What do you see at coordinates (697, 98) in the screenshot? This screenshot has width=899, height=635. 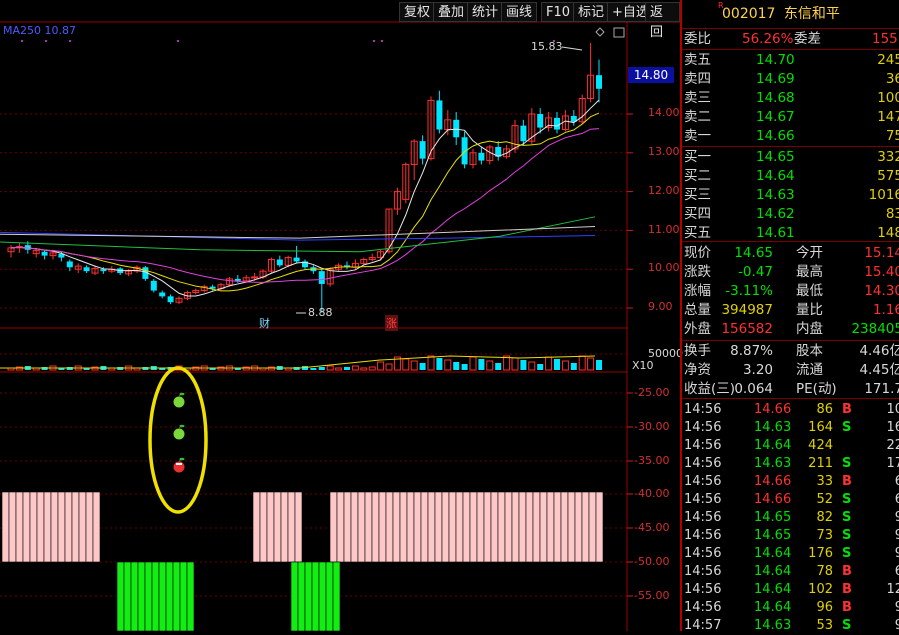 I see `ask-label: 卖三` at bounding box center [697, 98].